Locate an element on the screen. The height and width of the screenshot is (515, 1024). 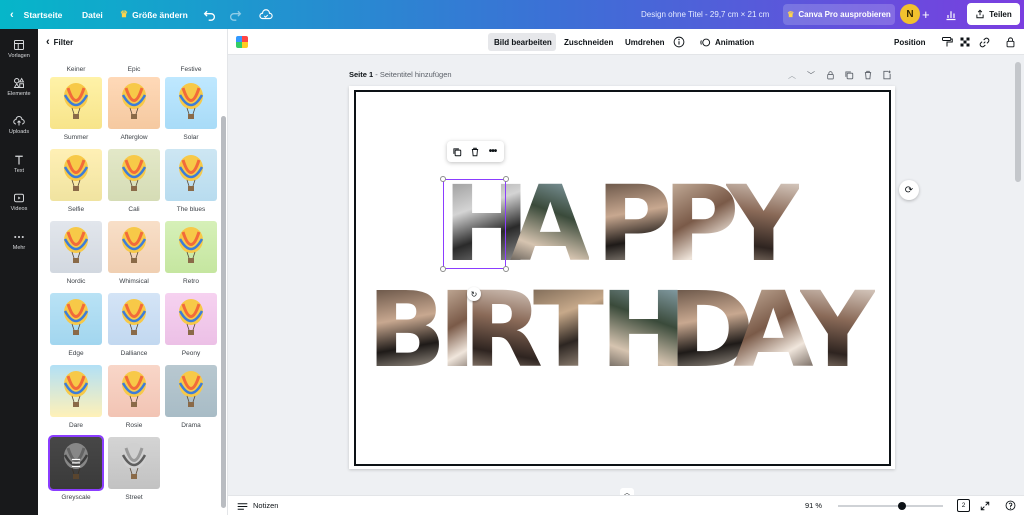
filter-peony: Peony is located at coordinates (191, 325).